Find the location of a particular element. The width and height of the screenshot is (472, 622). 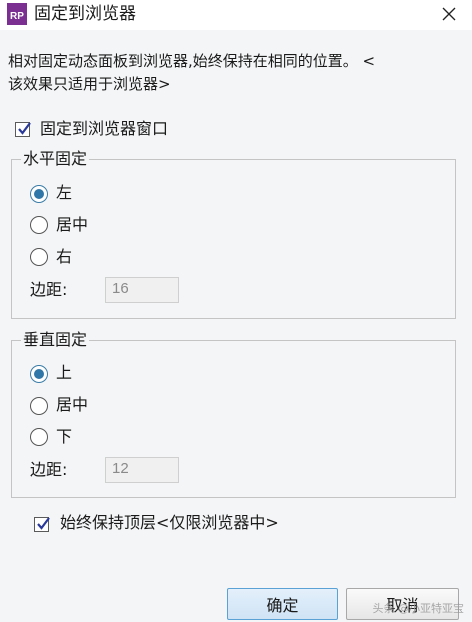

radio-horizontal-right is located at coordinates (39, 257).